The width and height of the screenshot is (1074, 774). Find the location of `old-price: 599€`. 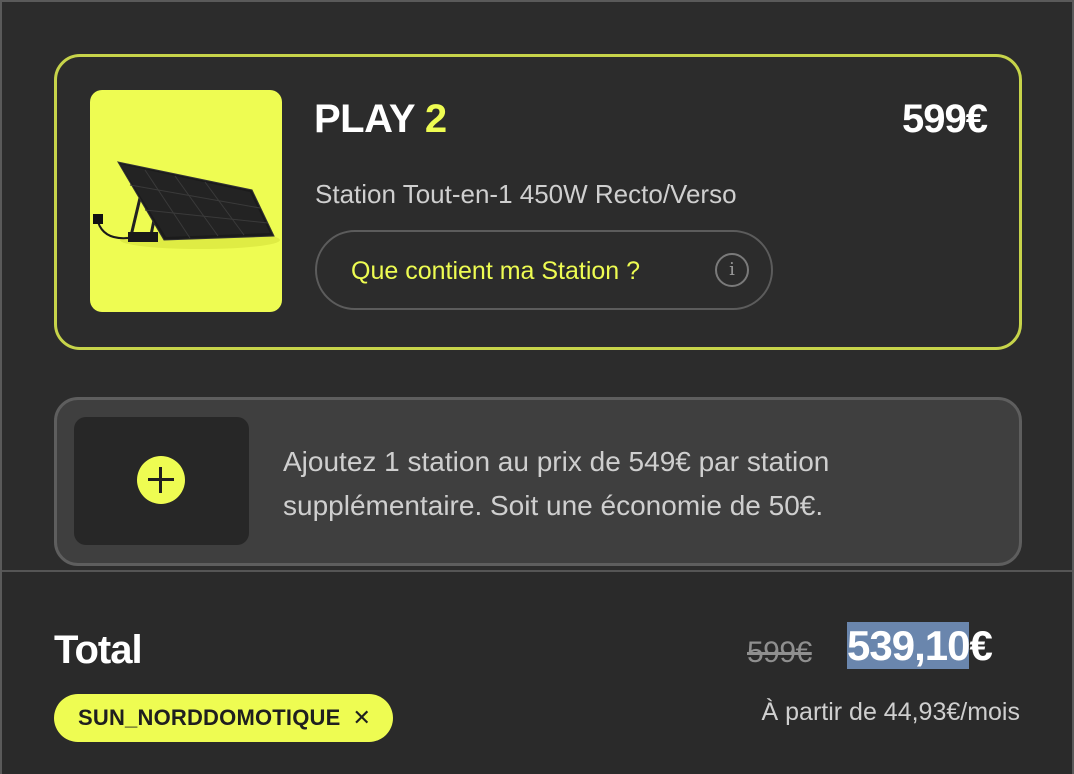

old-price: 599€ is located at coordinates (779, 652).